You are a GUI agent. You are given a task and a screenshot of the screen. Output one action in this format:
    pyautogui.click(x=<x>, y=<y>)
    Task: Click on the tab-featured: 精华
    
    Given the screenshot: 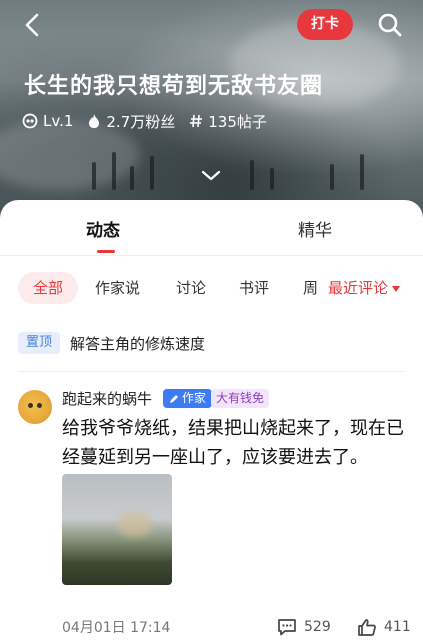 What is the action you would take?
    pyautogui.click(x=315, y=228)
    